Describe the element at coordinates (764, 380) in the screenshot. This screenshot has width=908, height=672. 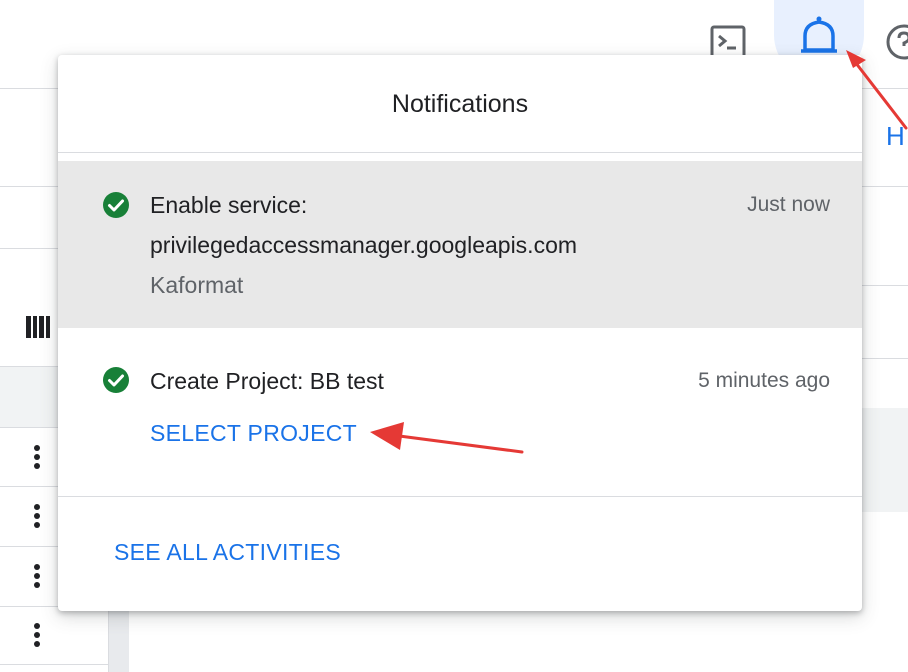
I see `notification-time: 5 minutes ago` at that location.